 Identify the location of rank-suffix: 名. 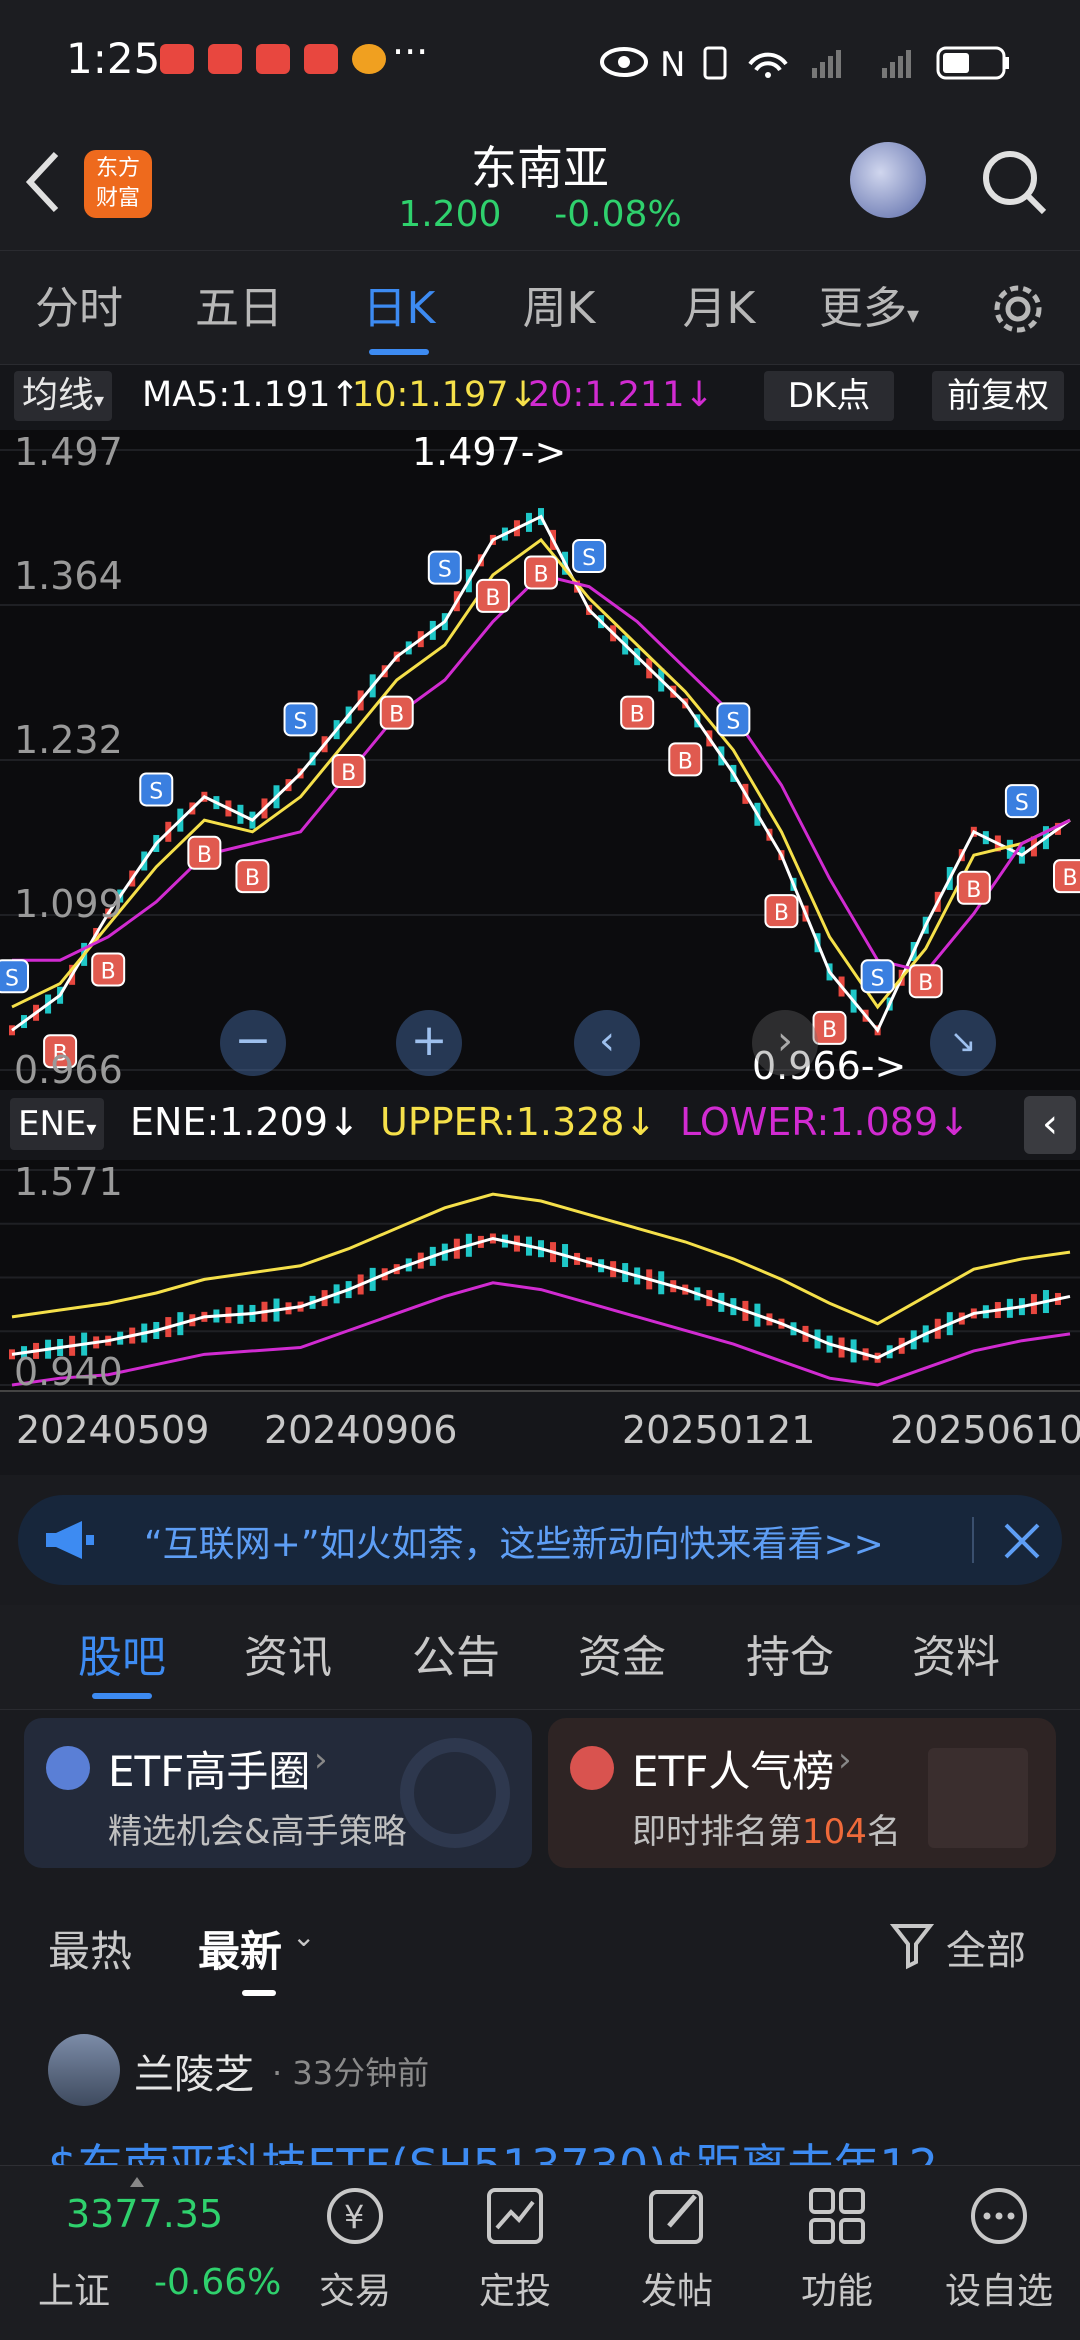
(883, 1832).